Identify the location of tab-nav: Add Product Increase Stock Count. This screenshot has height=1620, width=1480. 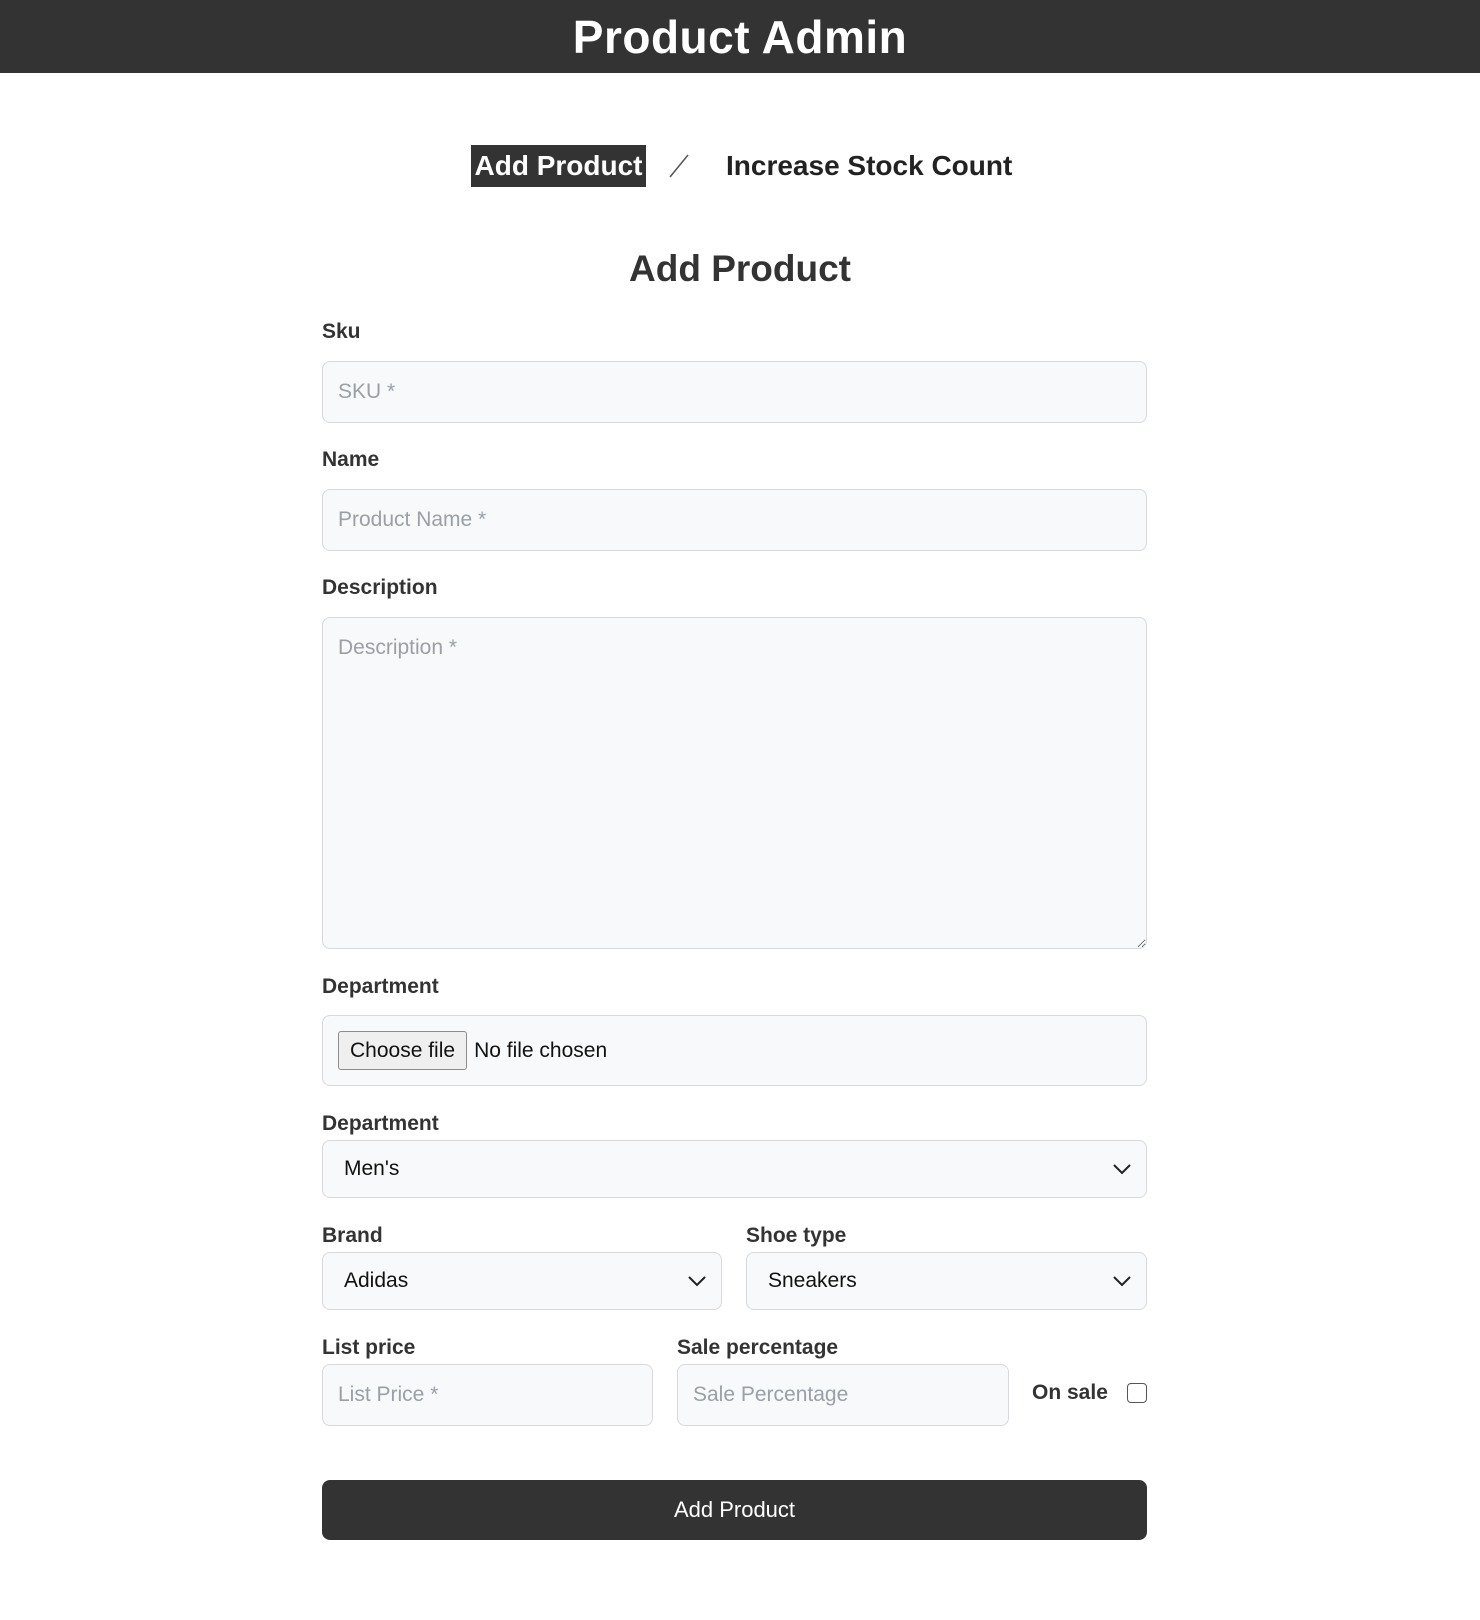
(740, 166).